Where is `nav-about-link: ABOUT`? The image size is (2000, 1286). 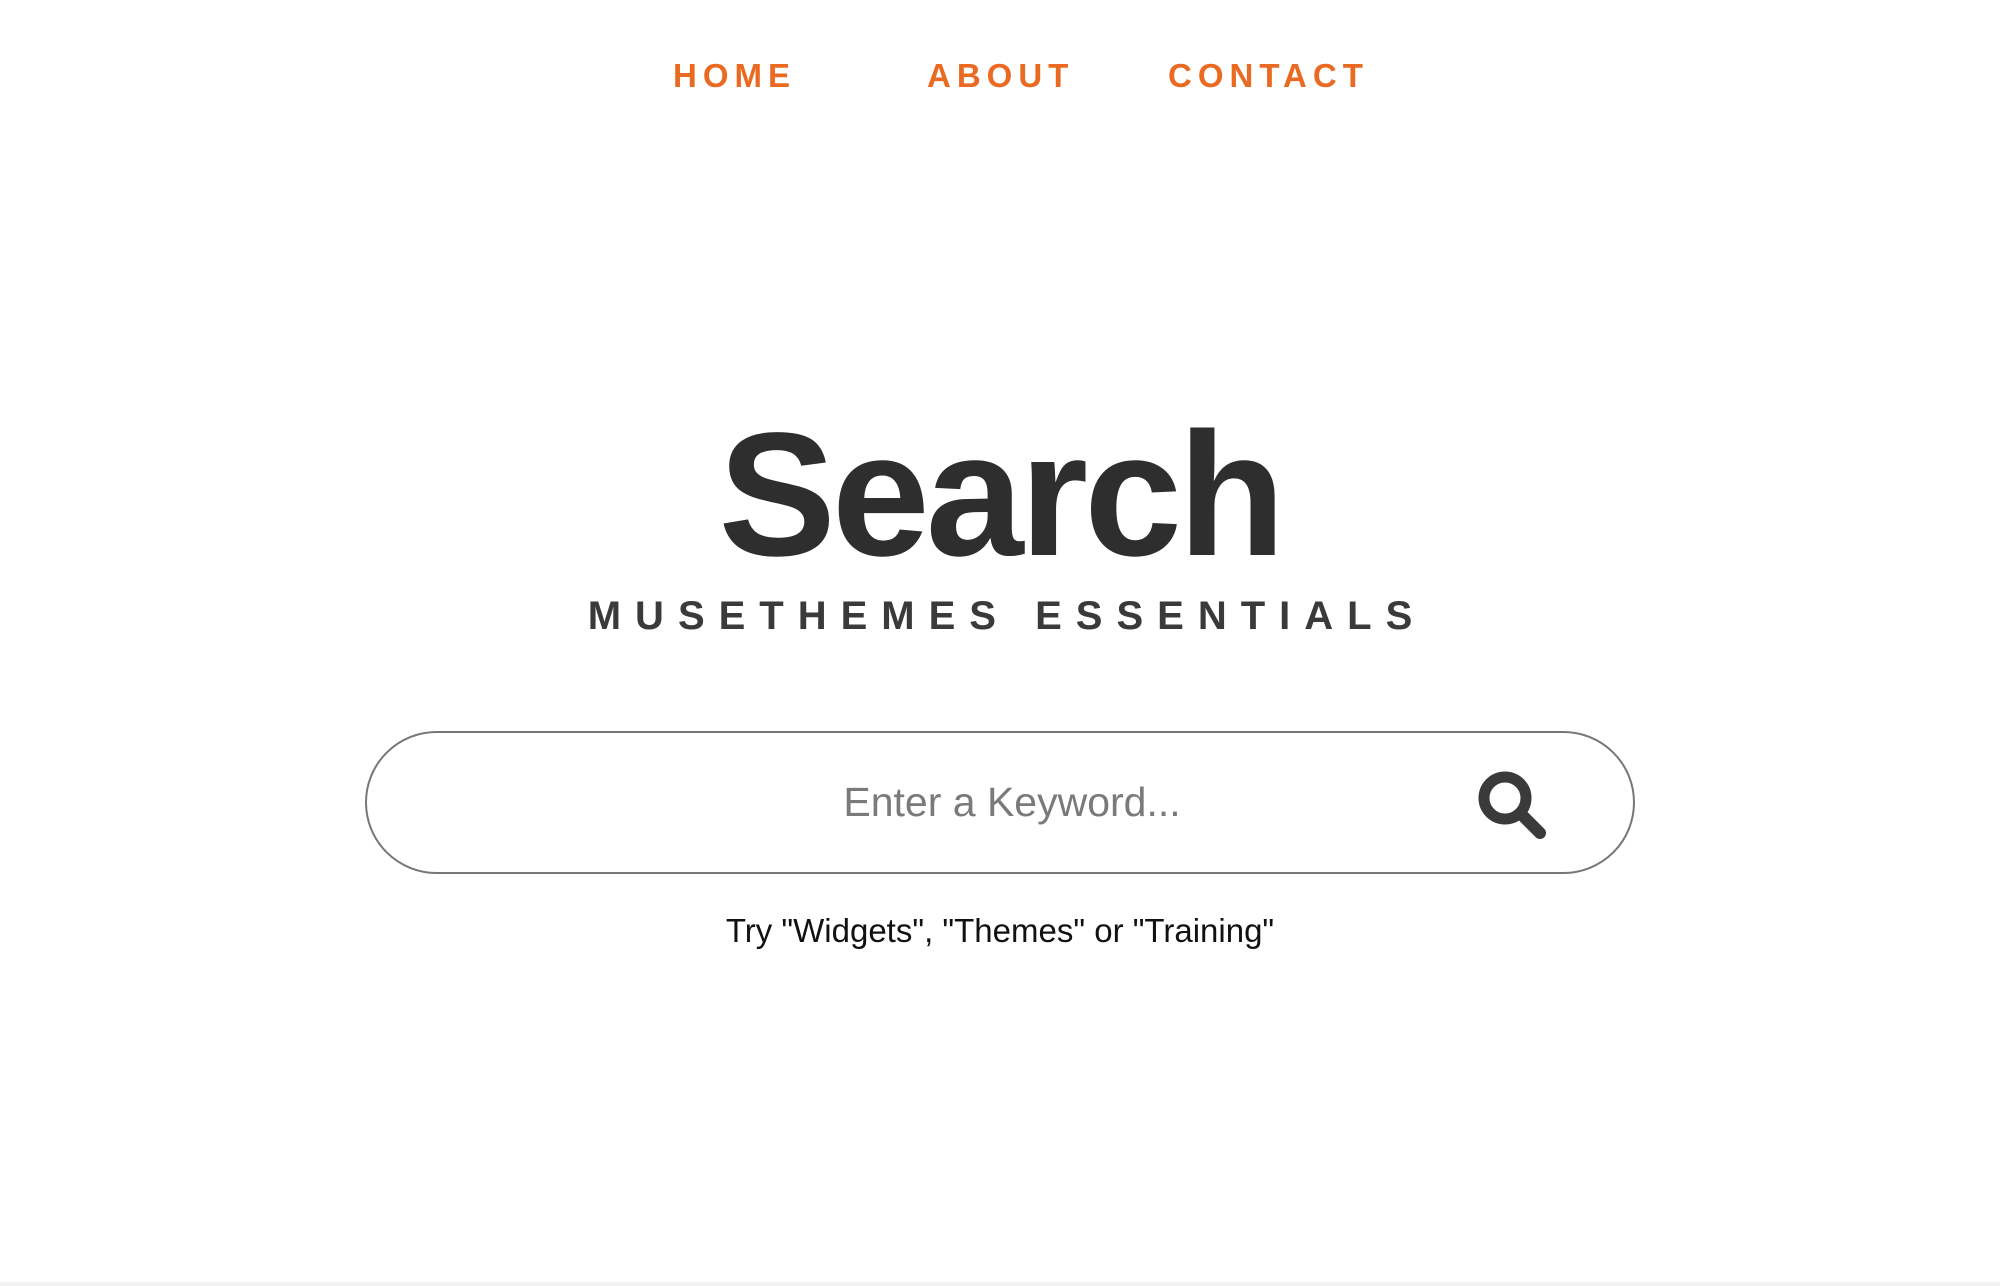 nav-about-link: ABOUT is located at coordinates (1000, 76).